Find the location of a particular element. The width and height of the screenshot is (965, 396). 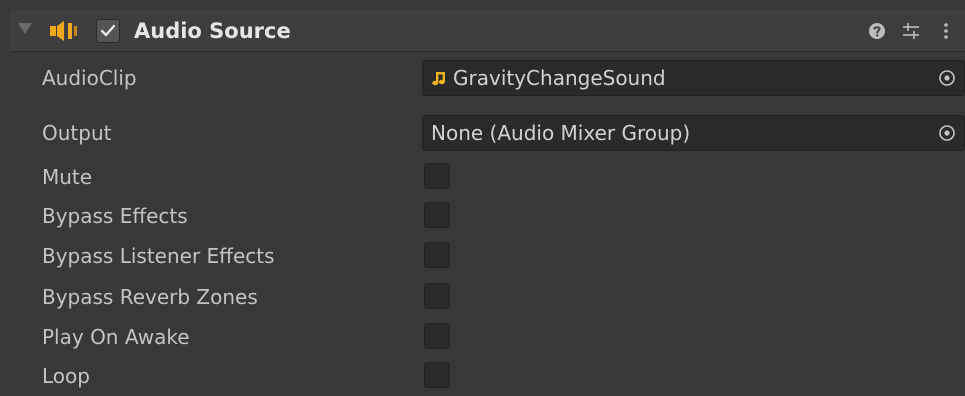

presets-icon is located at coordinates (911, 31).